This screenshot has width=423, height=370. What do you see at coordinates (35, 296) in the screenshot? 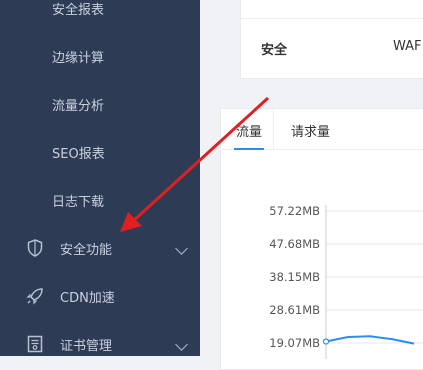
I see `rocket-icon` at bounding box center [35, 296].